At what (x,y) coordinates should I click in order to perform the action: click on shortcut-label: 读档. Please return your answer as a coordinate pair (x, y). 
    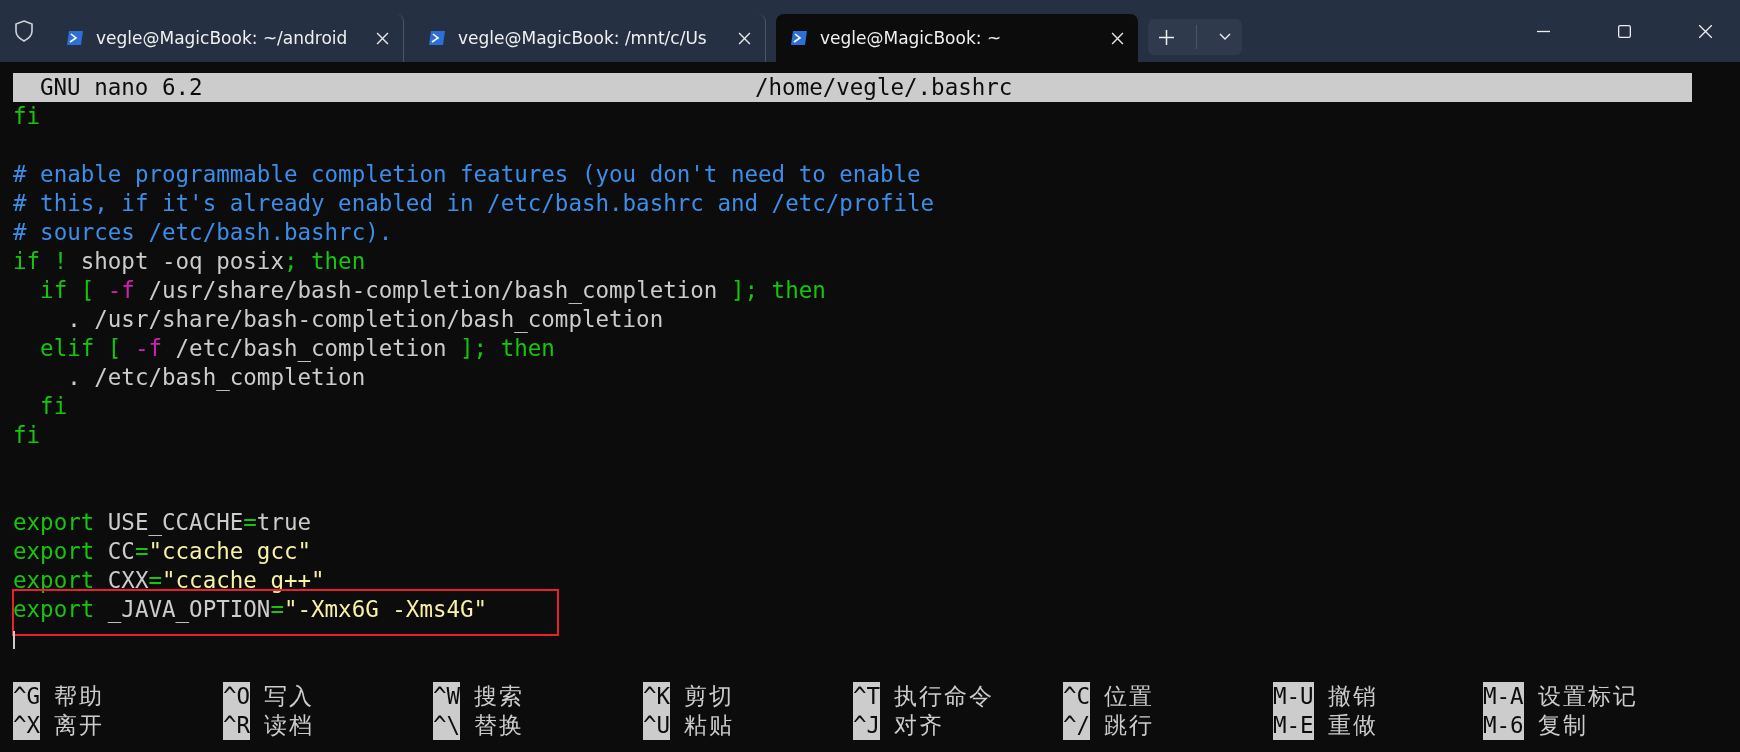
    Looking at the image, I should click on (289, 725).